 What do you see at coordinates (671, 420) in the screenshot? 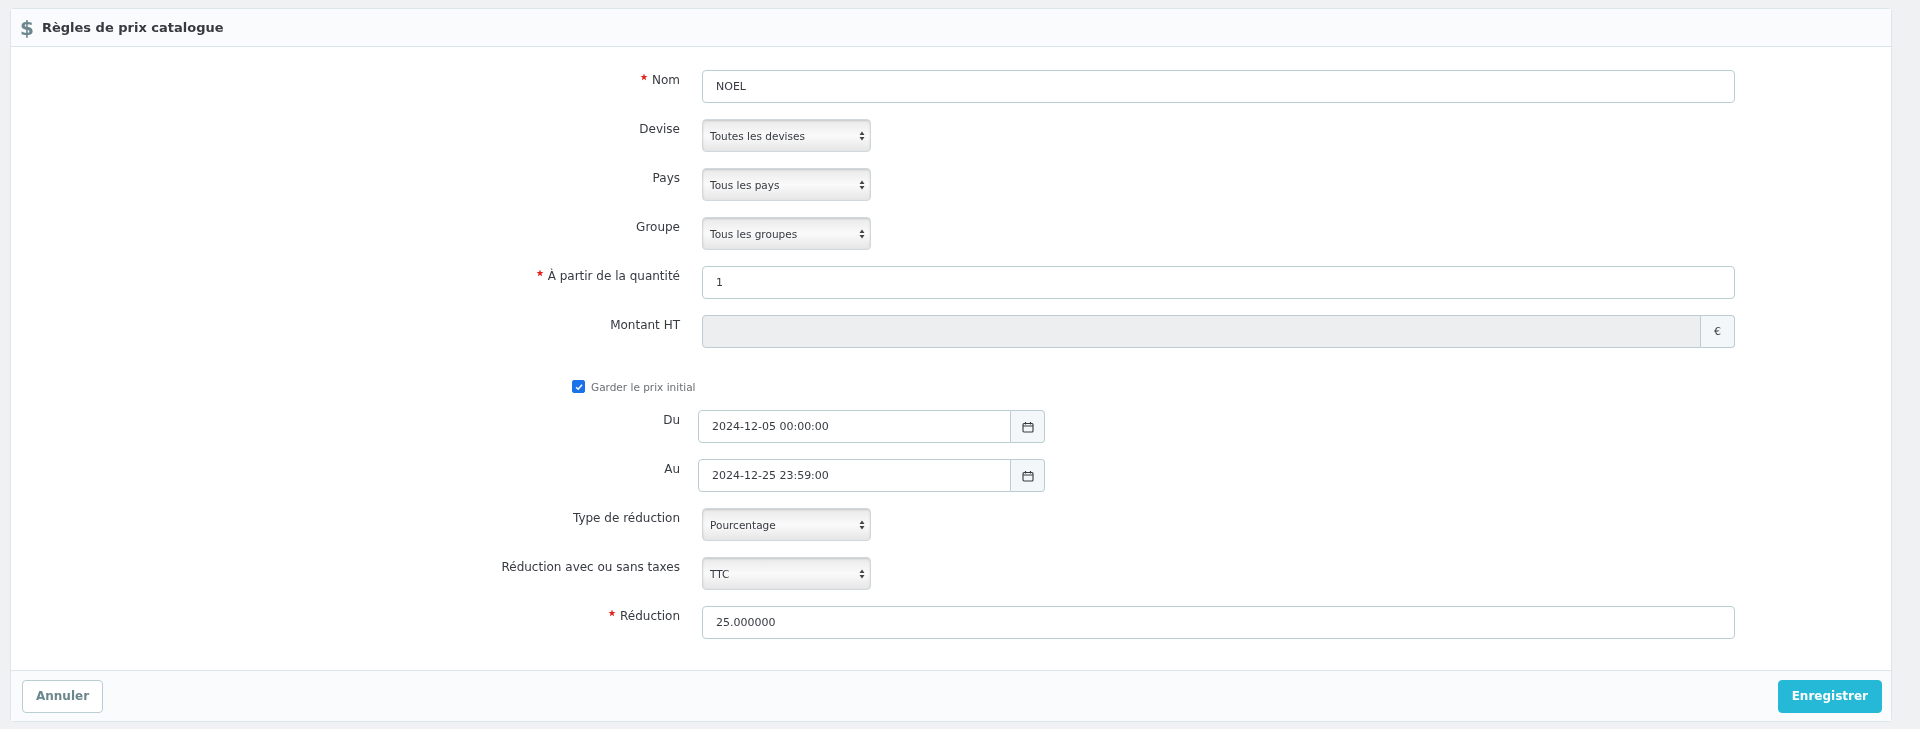
I see `field-label: Du` at bounding box center [671, 420].